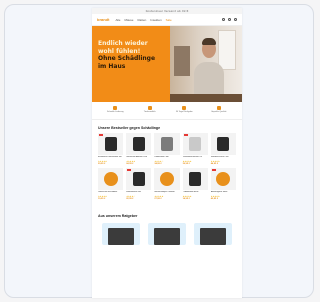  Describe the element at coordinates (186, 198) in the screenshot. I see `product-price: 14,95 €` at that location.